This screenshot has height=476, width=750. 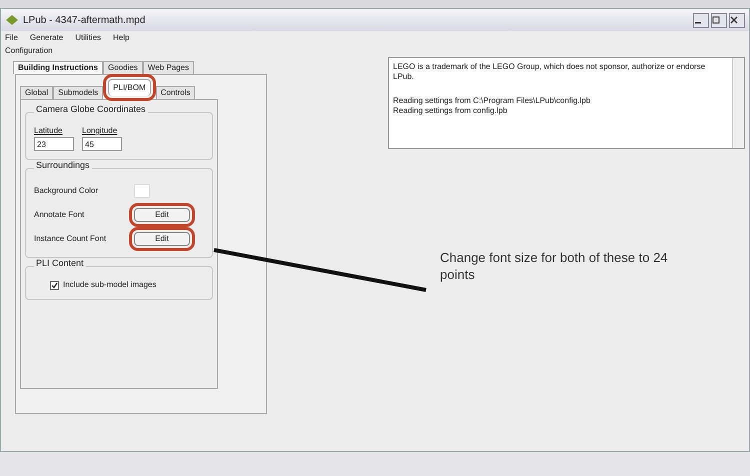 I want to click on minimize-button, so click(x=701, y=20).